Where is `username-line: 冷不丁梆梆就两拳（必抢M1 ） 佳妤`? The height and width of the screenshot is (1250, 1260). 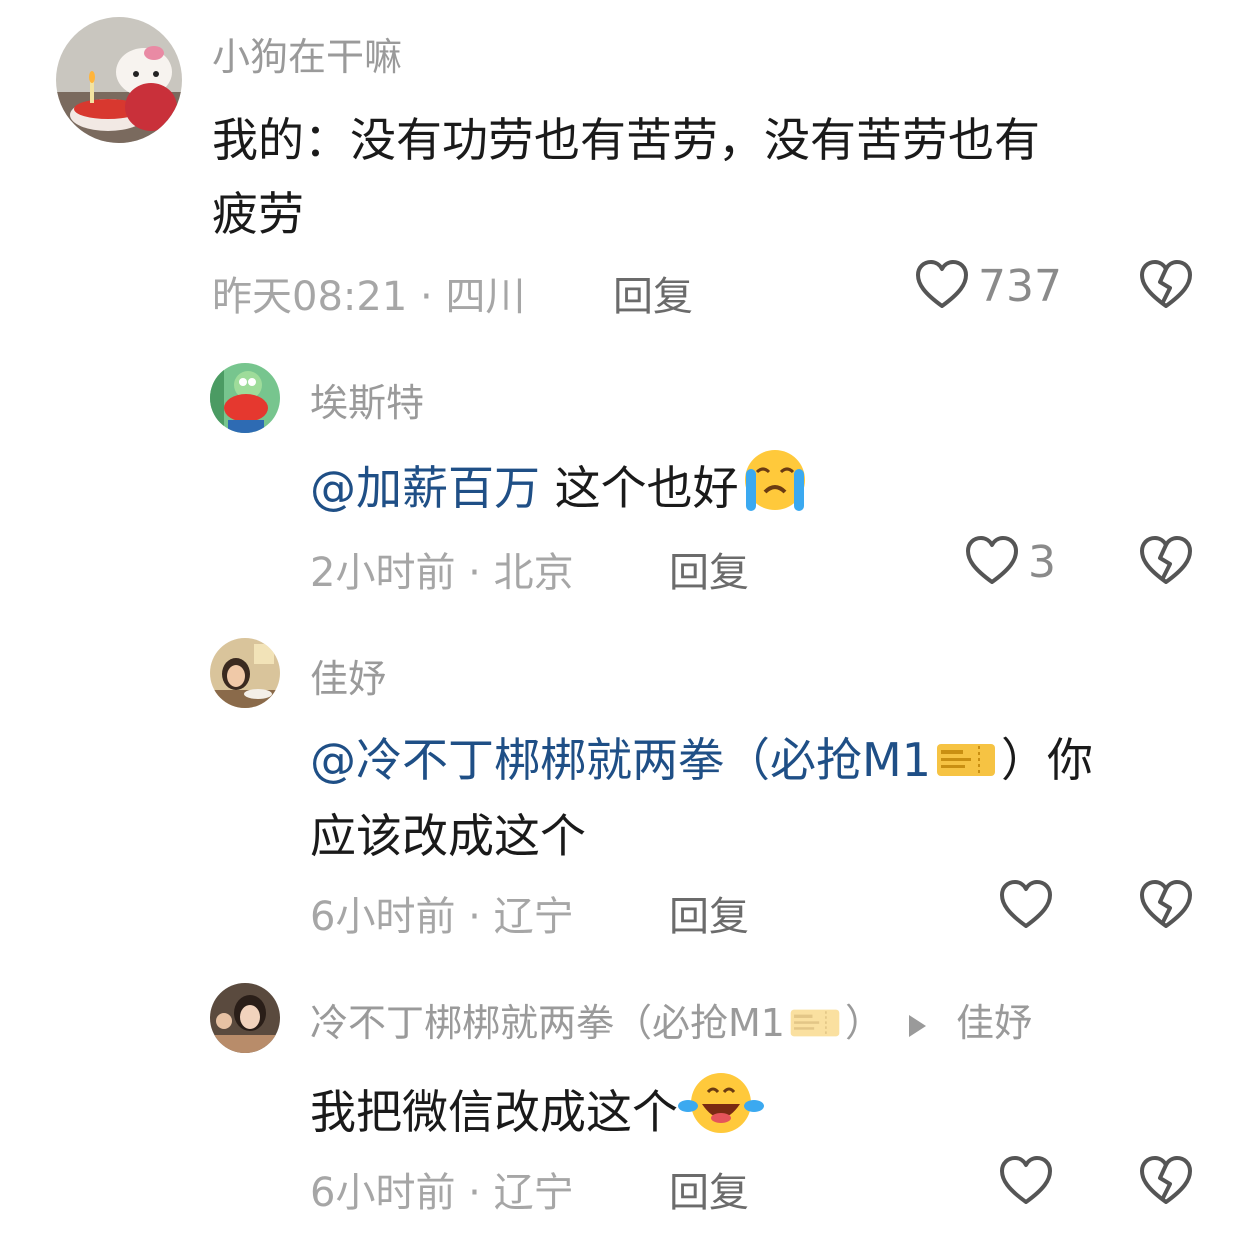
username-line: 冷不丁梆梆就两拳（必抢M1 ） 佳妤 is located at coordinates (671, 1020).